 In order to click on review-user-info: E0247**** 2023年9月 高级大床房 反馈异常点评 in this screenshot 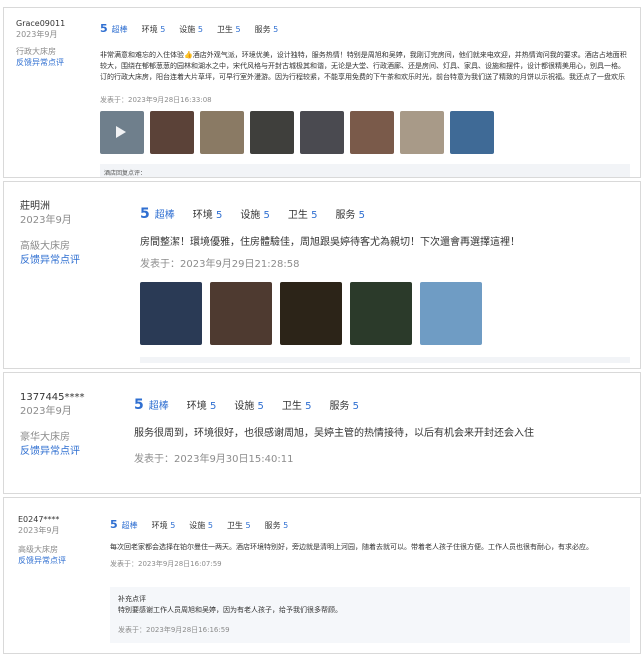, I will do `click(42, 540)`.